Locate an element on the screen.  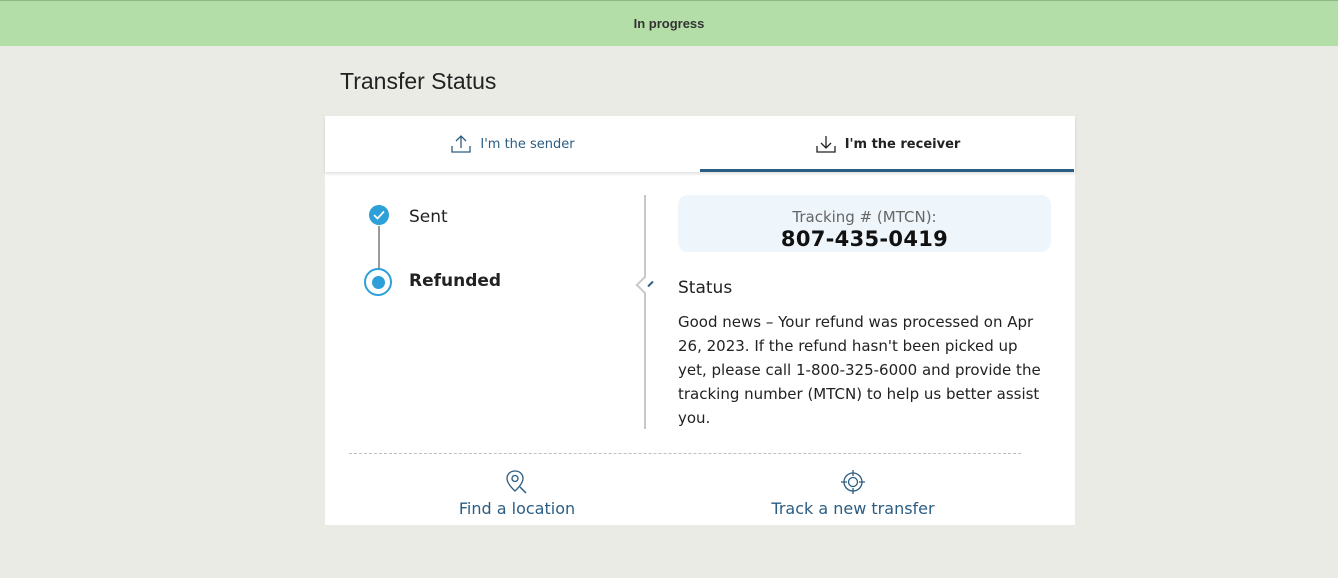
tracking-number: 807-435-0419 is located at coordinates (864, 239).